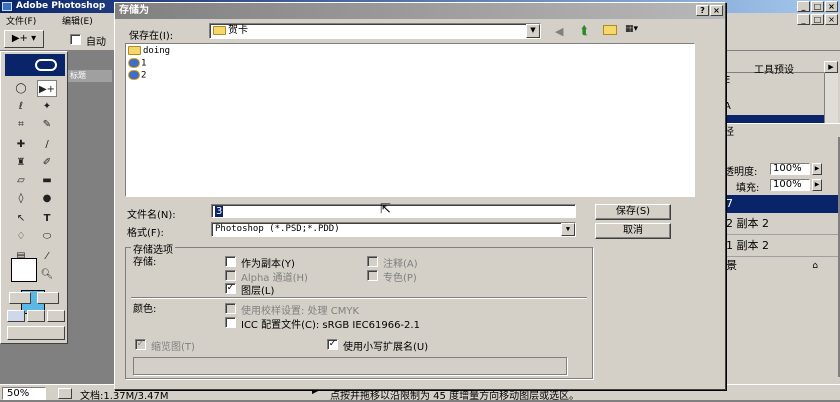  I want to click on use-proof-checkbox, so click(230, 308).